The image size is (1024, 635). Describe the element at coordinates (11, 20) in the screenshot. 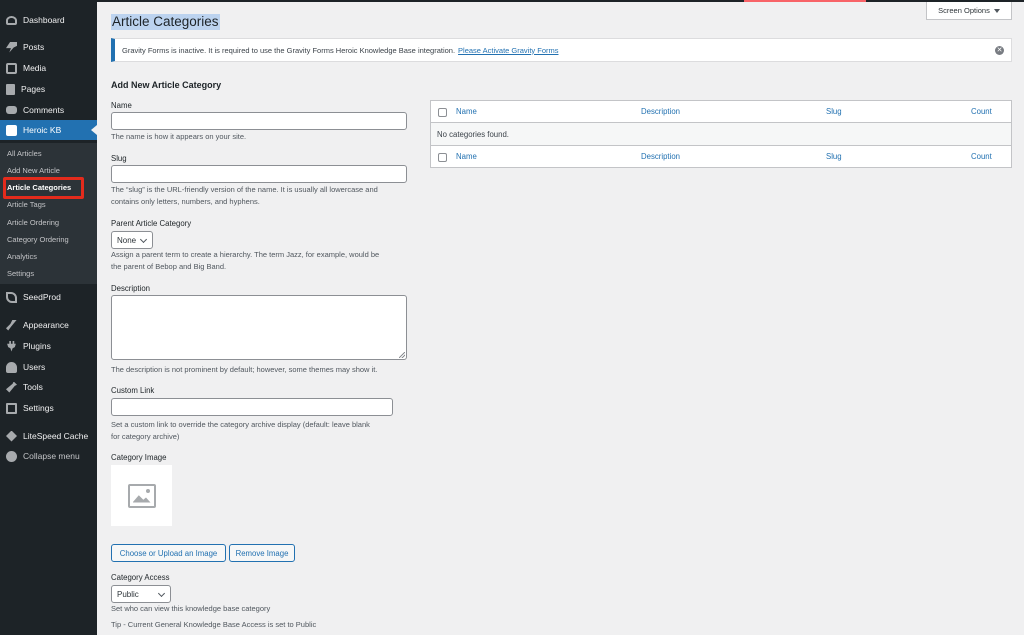

I see `dashboard-icon` at that location.